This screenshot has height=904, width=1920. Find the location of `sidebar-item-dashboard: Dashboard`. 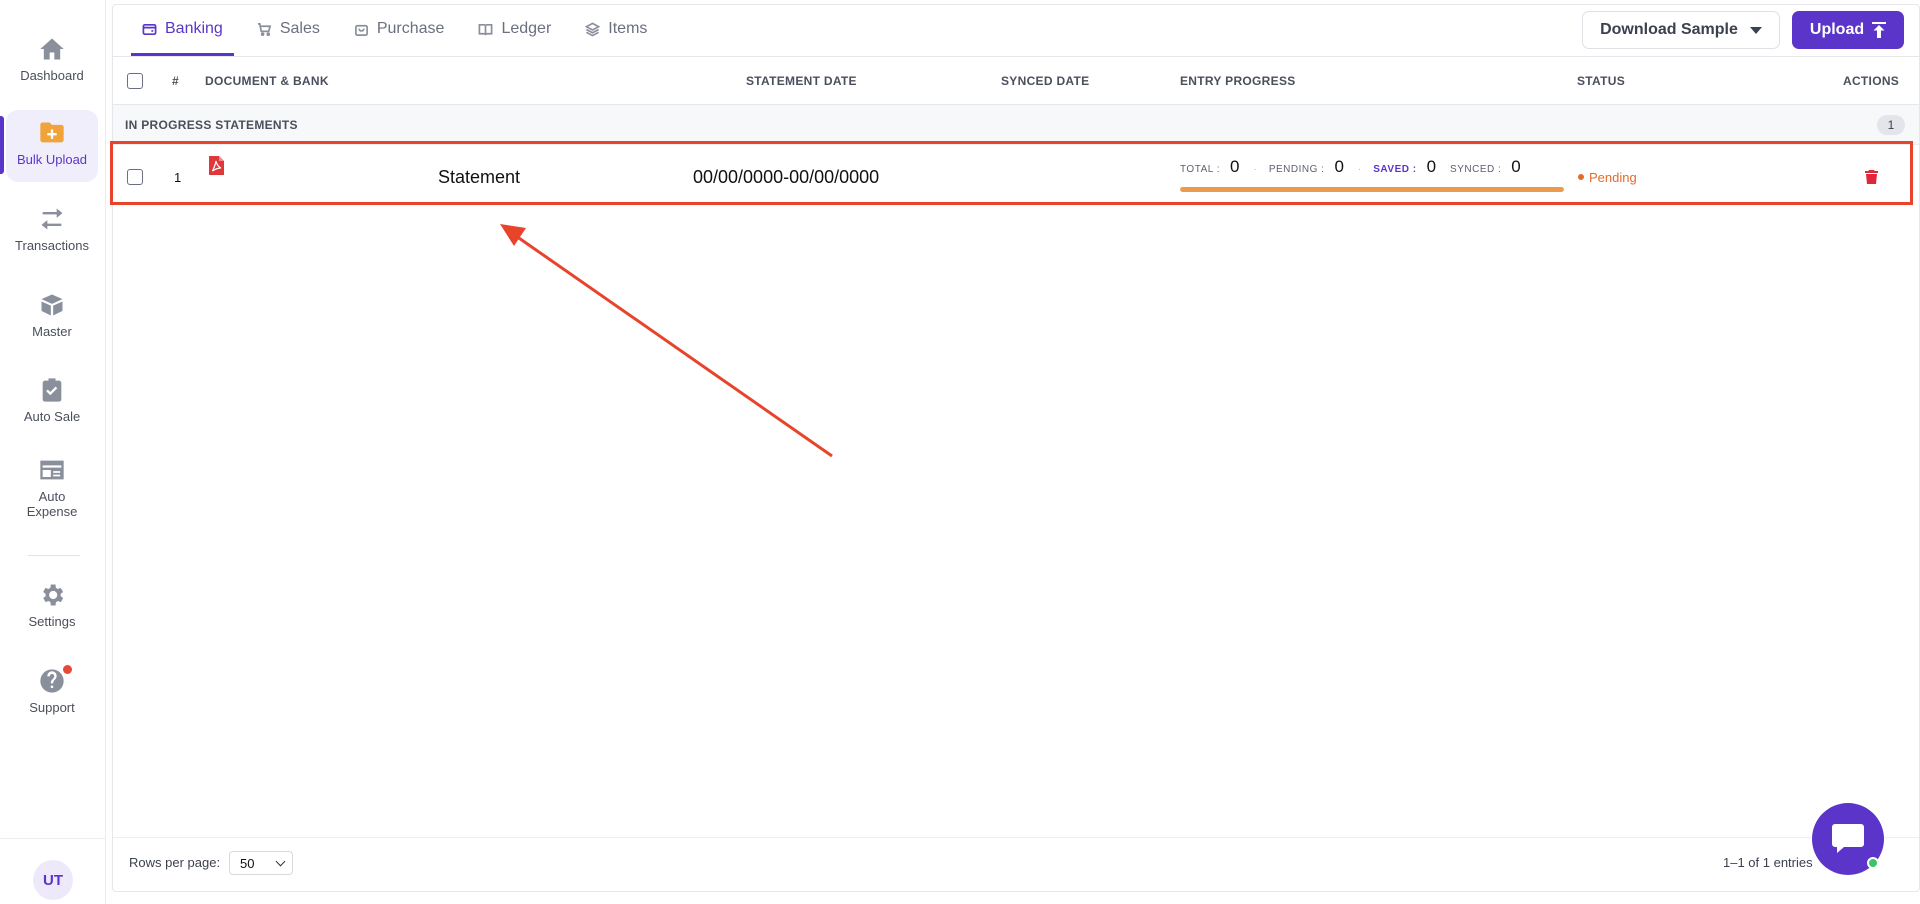

sidebar-item-dashboard: Dashboard is located at coordinates (52, 62).